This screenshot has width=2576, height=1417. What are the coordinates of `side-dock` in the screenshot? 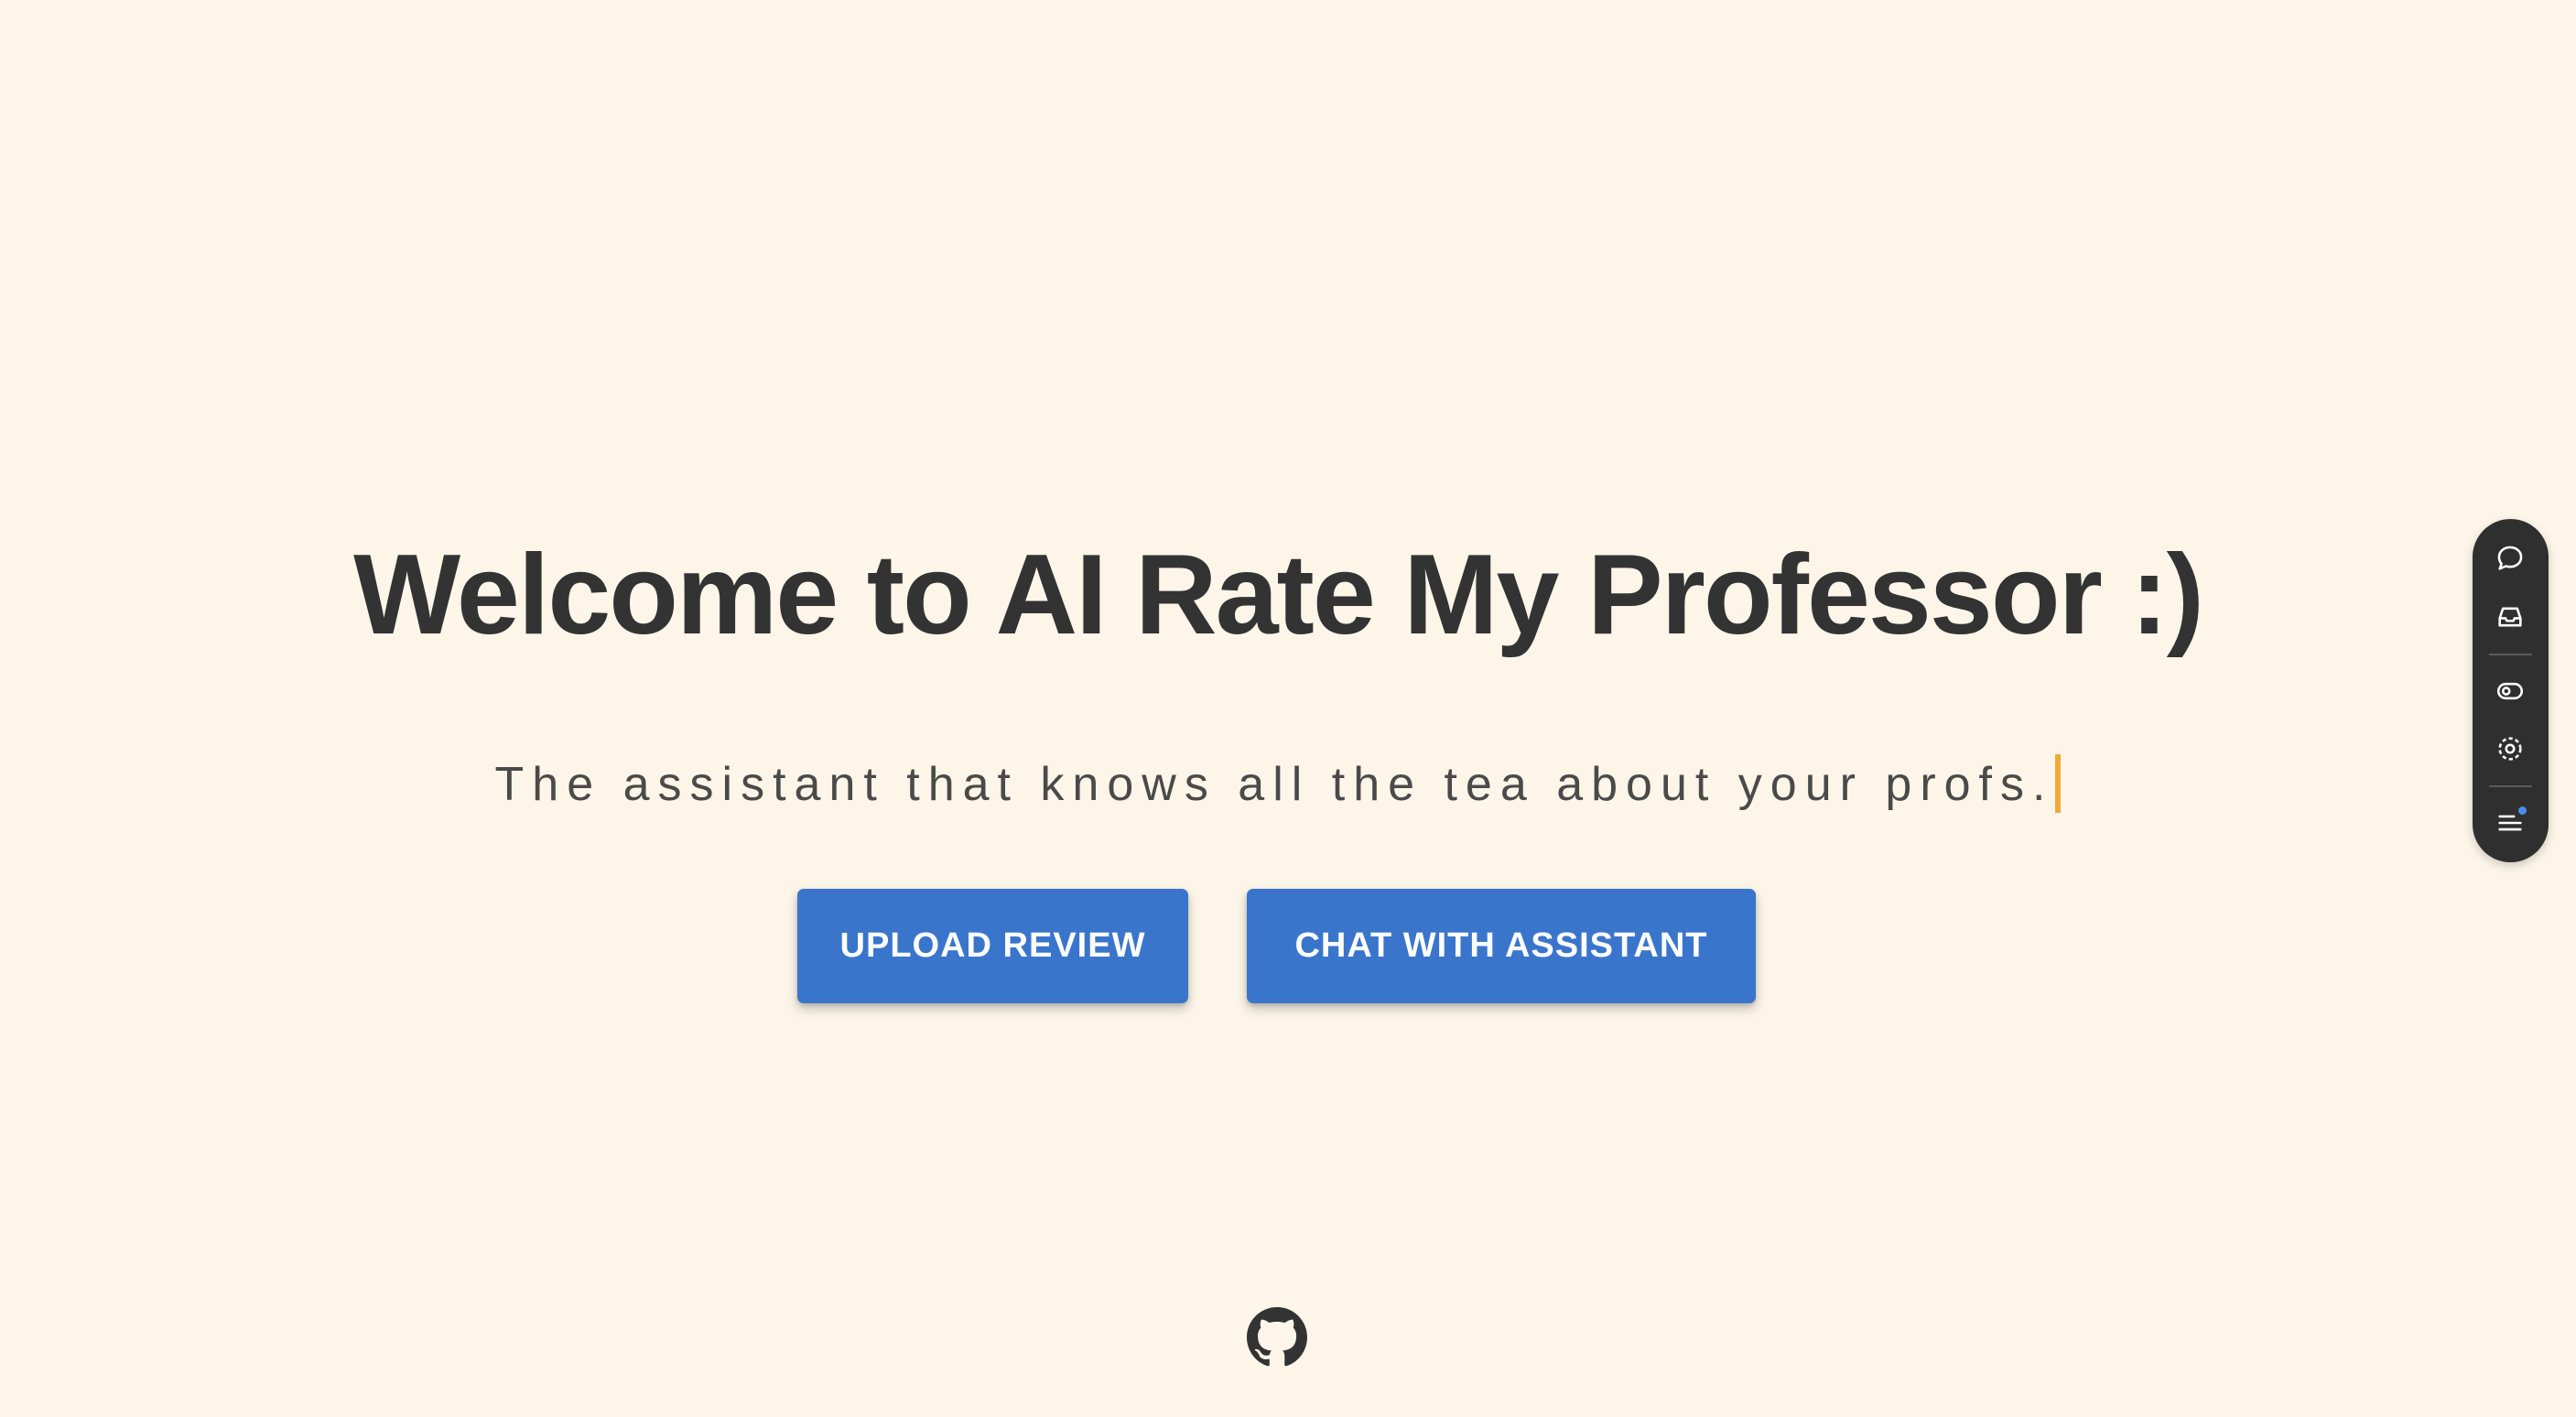 It's located at (2511, 690).